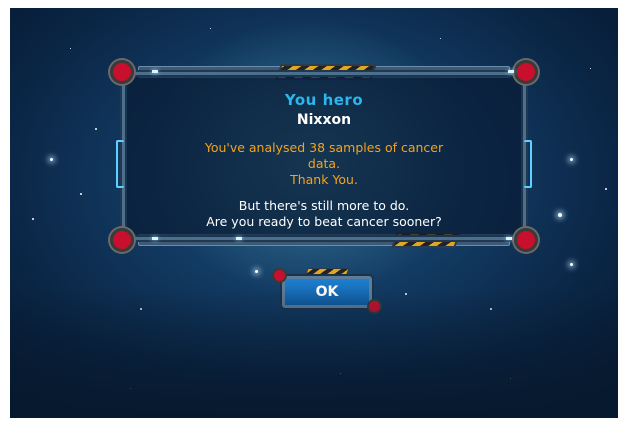 The width and height of the screenshot is (628, 423). I want to click on message-line-2: data., so click(324, 163).